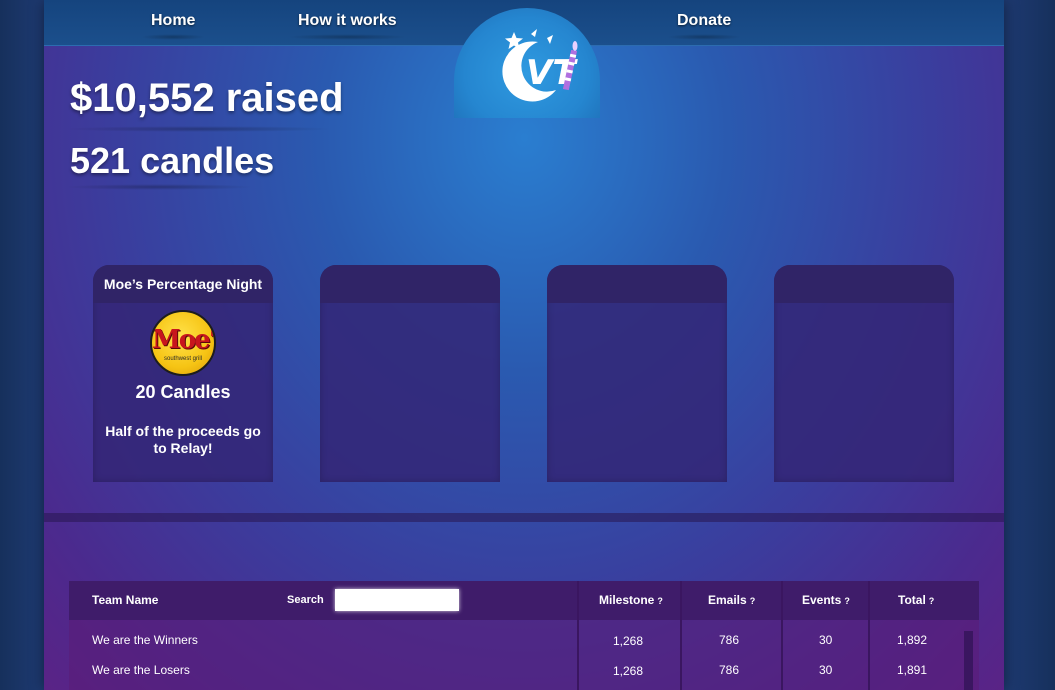 The width and height of the screenshot is (1055, 690). Describe the element at coordinates (183, 343) in the screenshot. I see `moes-logo-icon: Moe's southwest grill` at that location.